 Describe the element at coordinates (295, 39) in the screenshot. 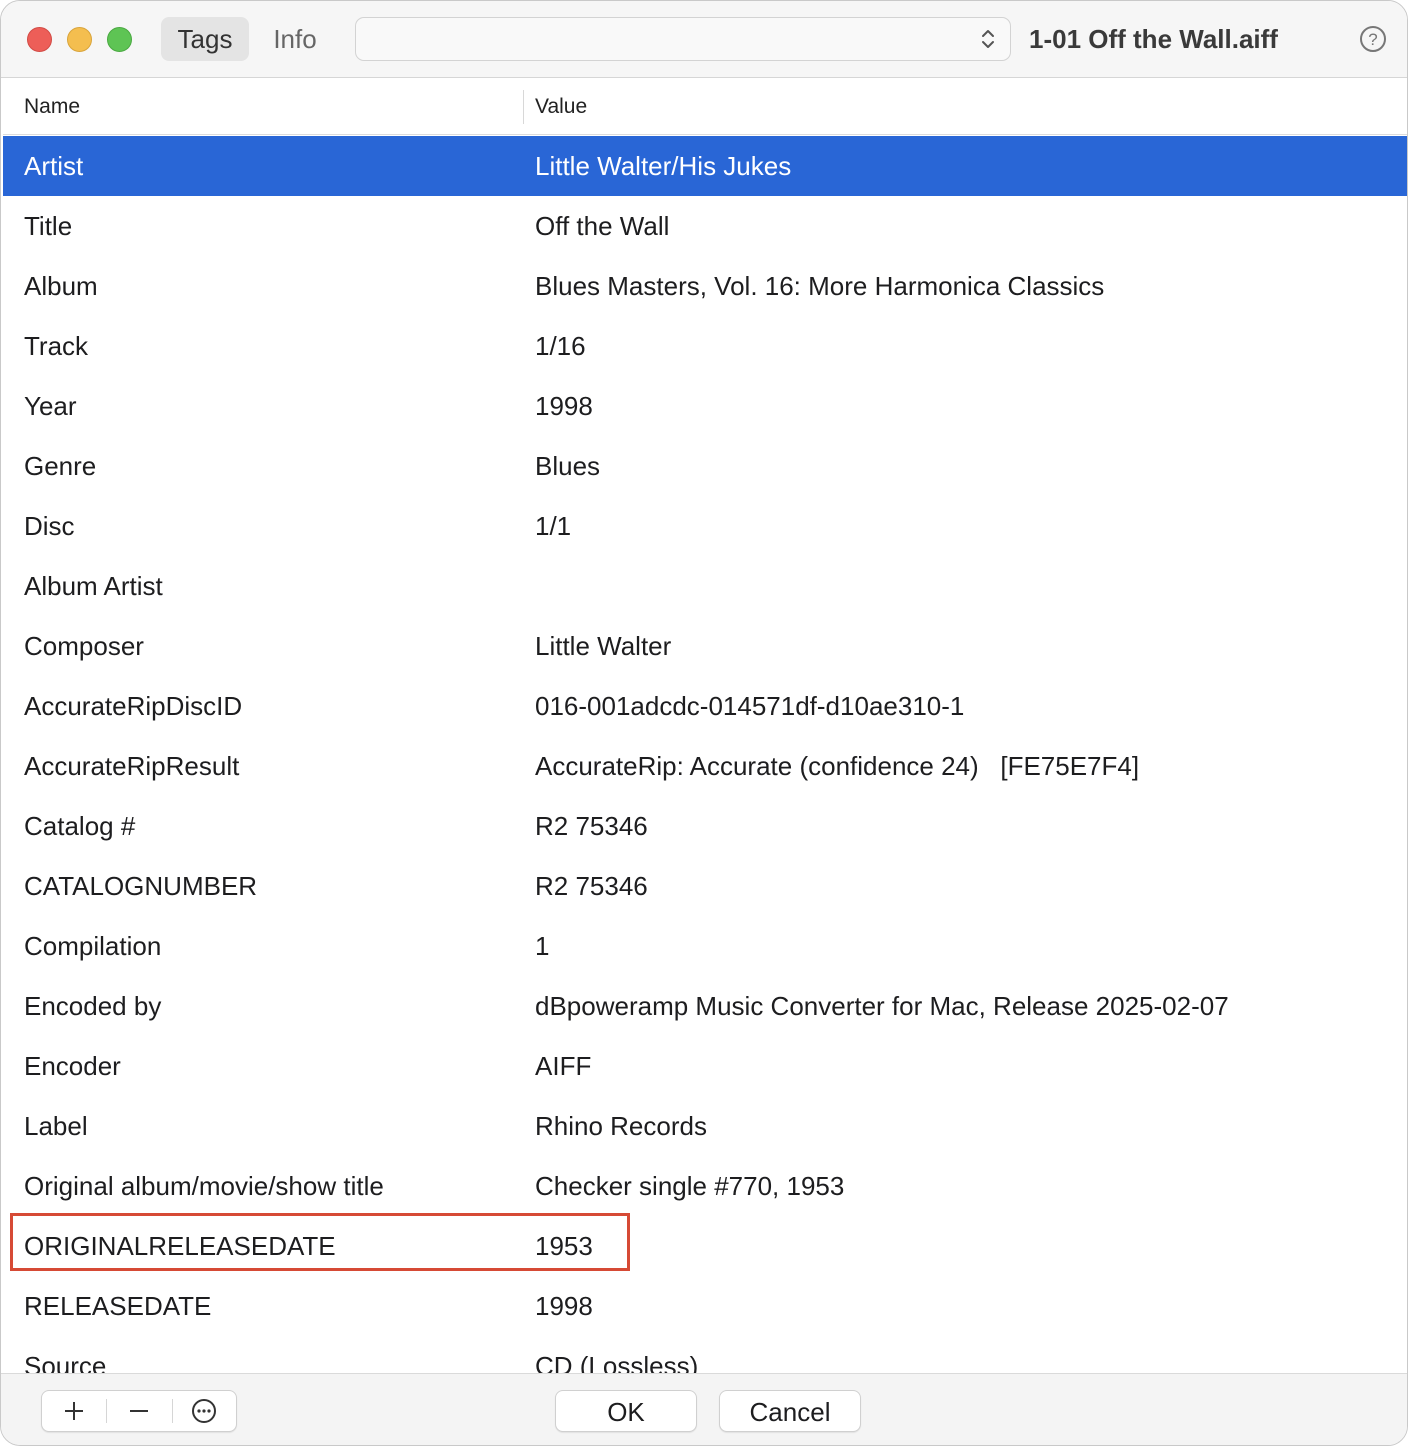

I see `tab-info: Info` at that location.